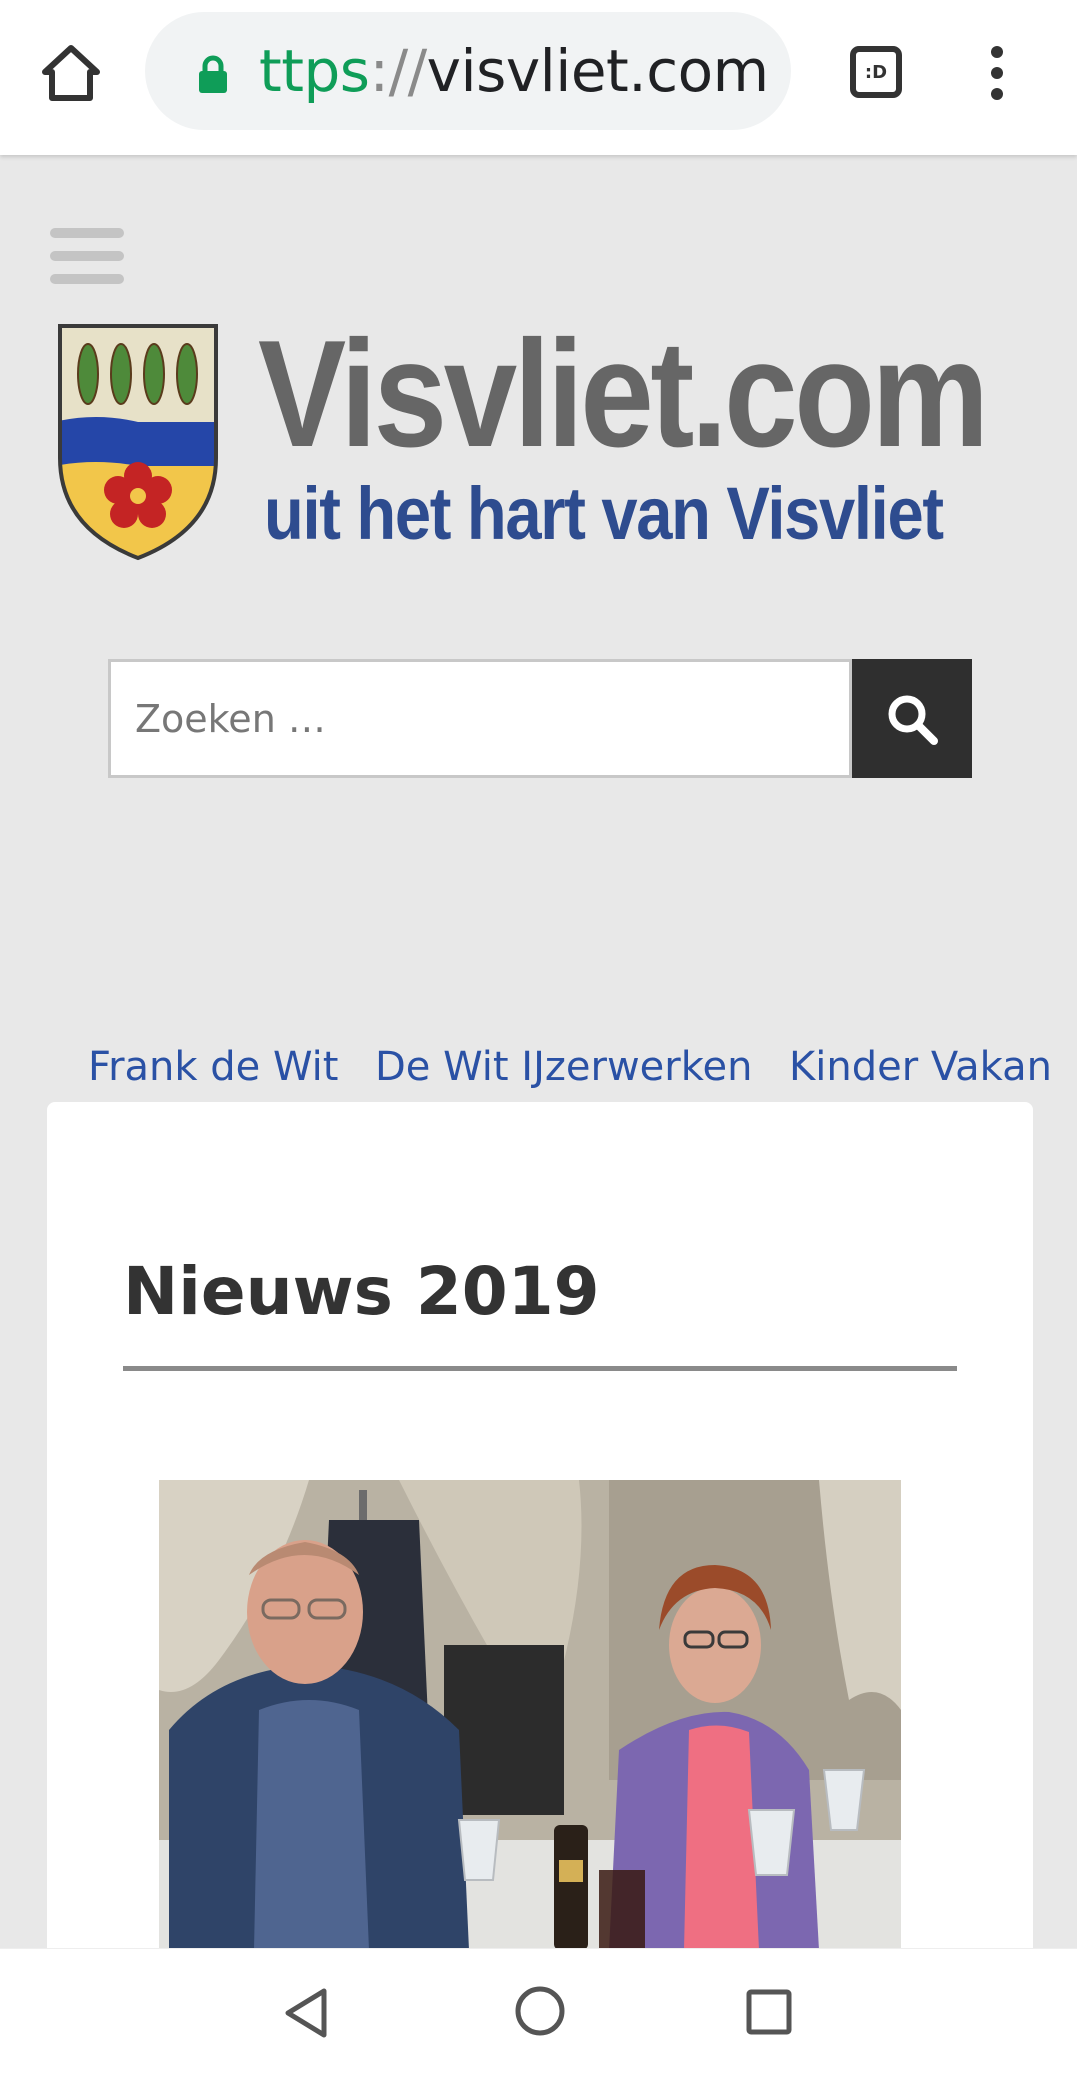  I want to click on url-scheme: ttps, so click(314, 71).